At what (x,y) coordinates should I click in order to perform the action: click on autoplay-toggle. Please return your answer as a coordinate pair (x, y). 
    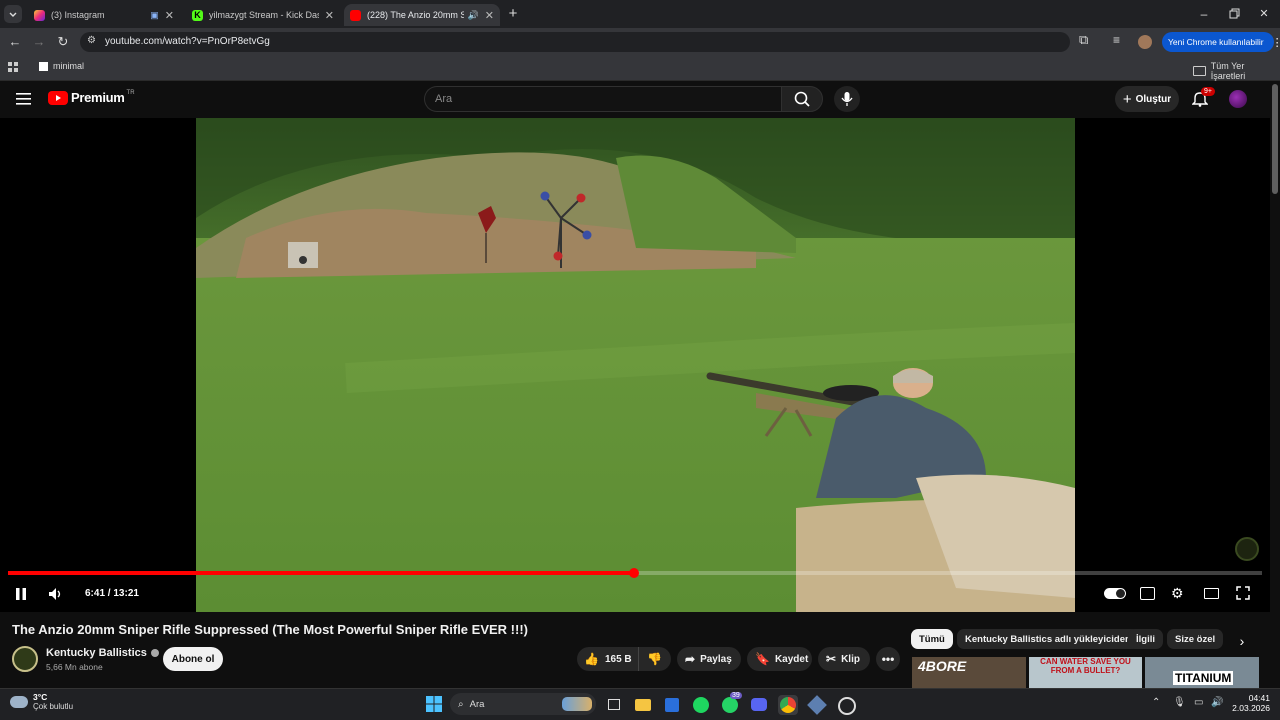
    Looking at the image, I should click on (1115, 593).